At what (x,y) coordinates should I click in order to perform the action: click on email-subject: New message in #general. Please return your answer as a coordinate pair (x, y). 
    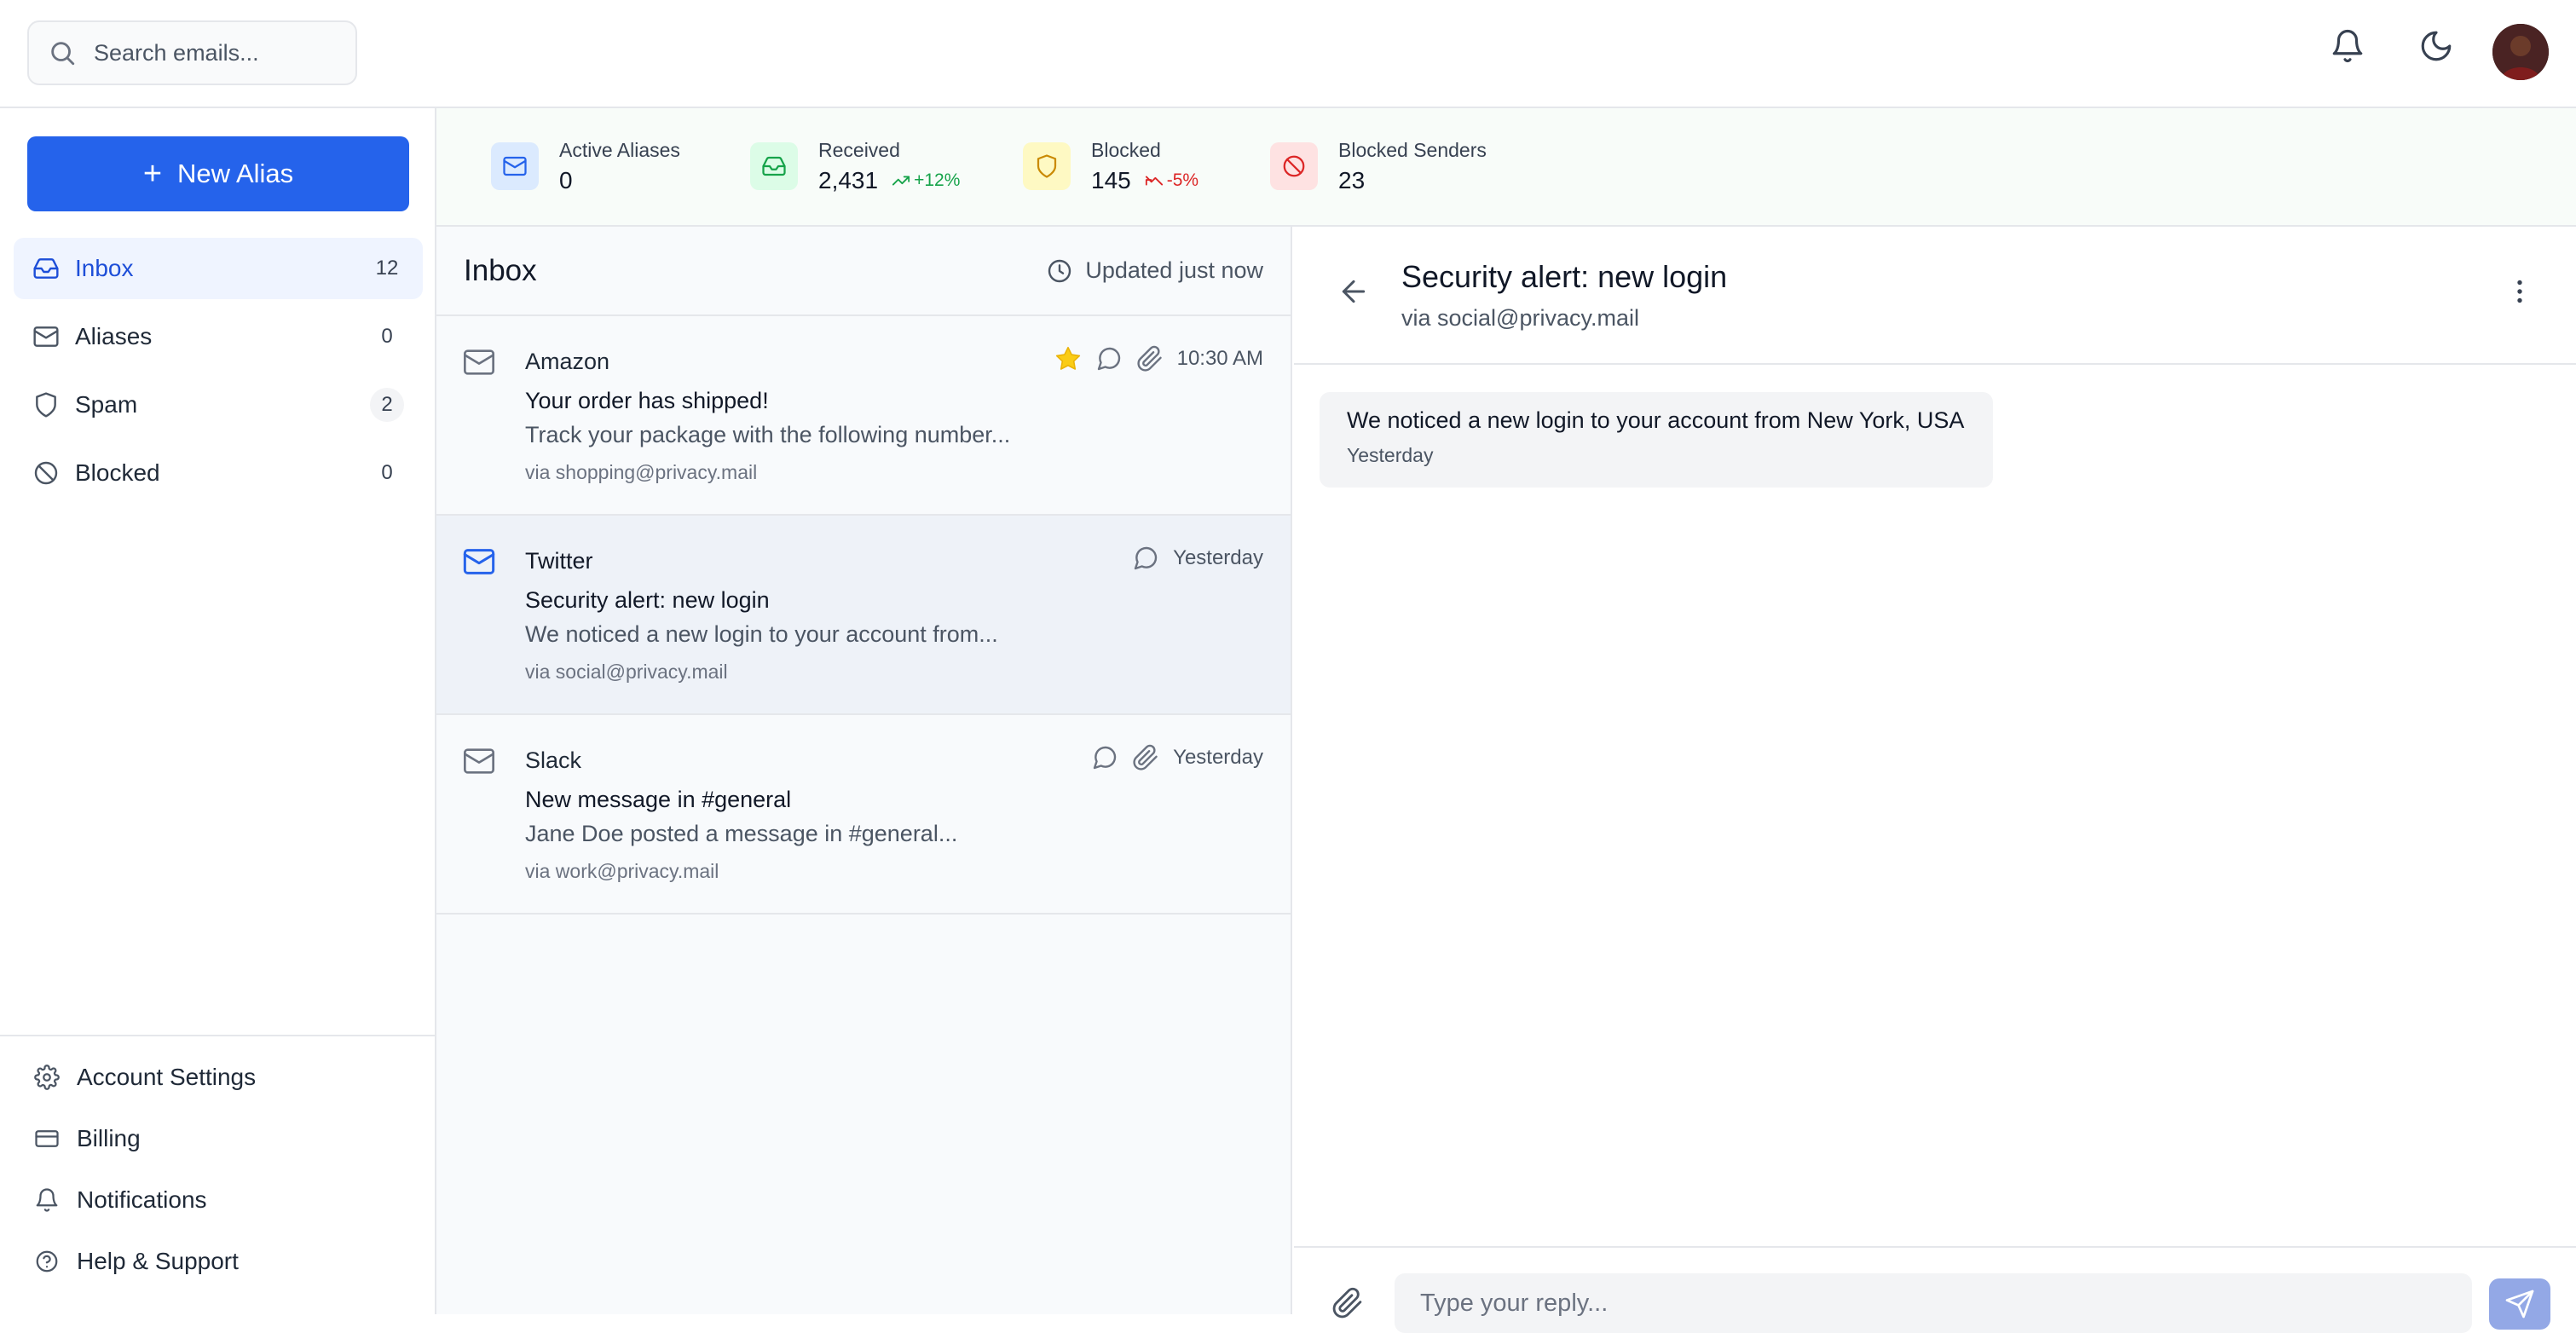
    Looking at the image, I should click on (658, 799).